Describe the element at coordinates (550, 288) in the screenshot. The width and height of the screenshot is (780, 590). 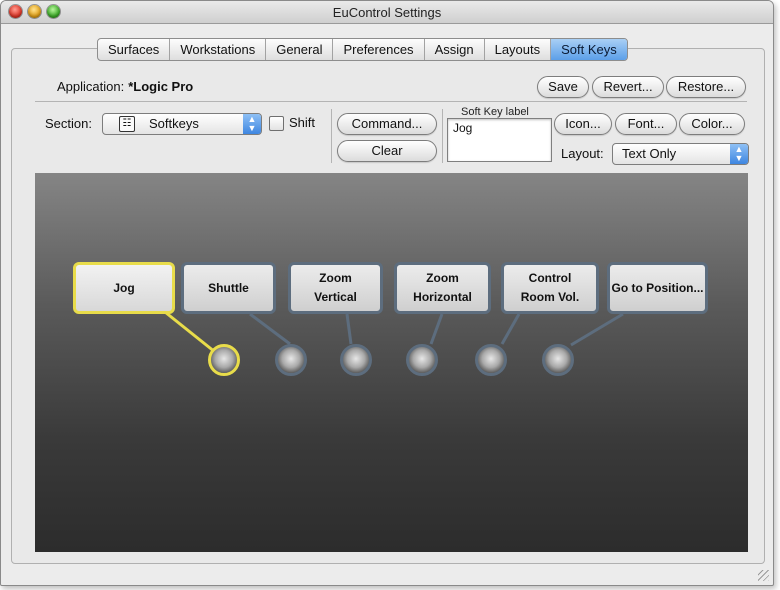
I see `softkey-control-room-vol: Control Room Vol.` at that location.